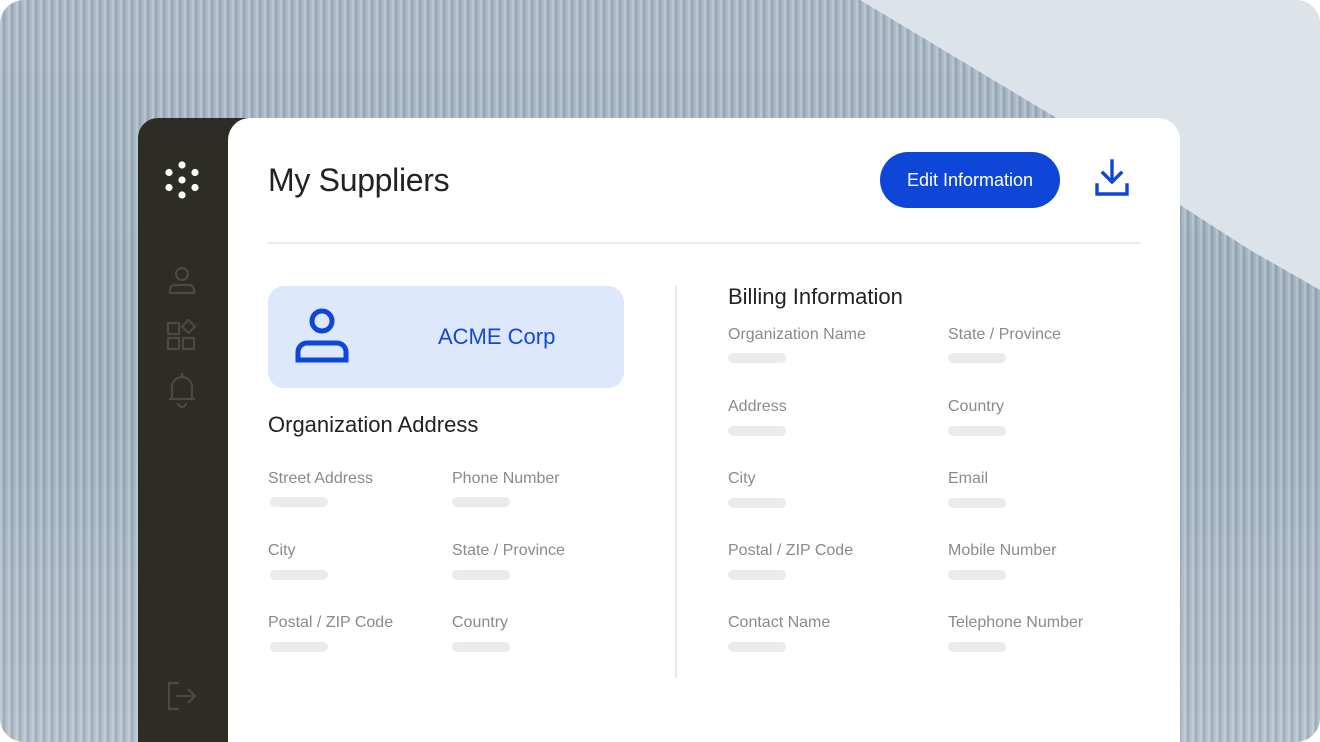 The width and height of the screenshot is (1320, 742). I want to click on field-label-billing-city: City, so click(742, 478).